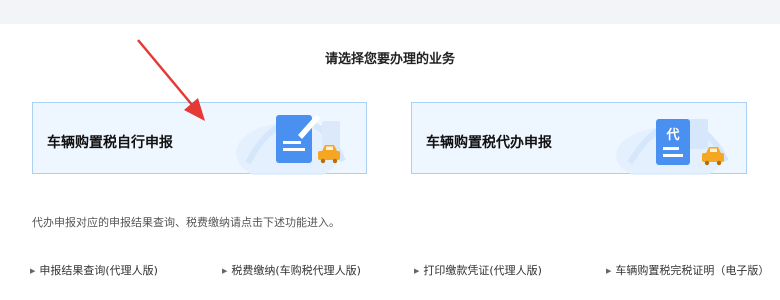  What do you see at coordinates (478, 270) in the screenshot?
I see `link-print-payment-voucher: ▶ 打印缴款凭证(代理人版)` at bounding box center [478, 270].